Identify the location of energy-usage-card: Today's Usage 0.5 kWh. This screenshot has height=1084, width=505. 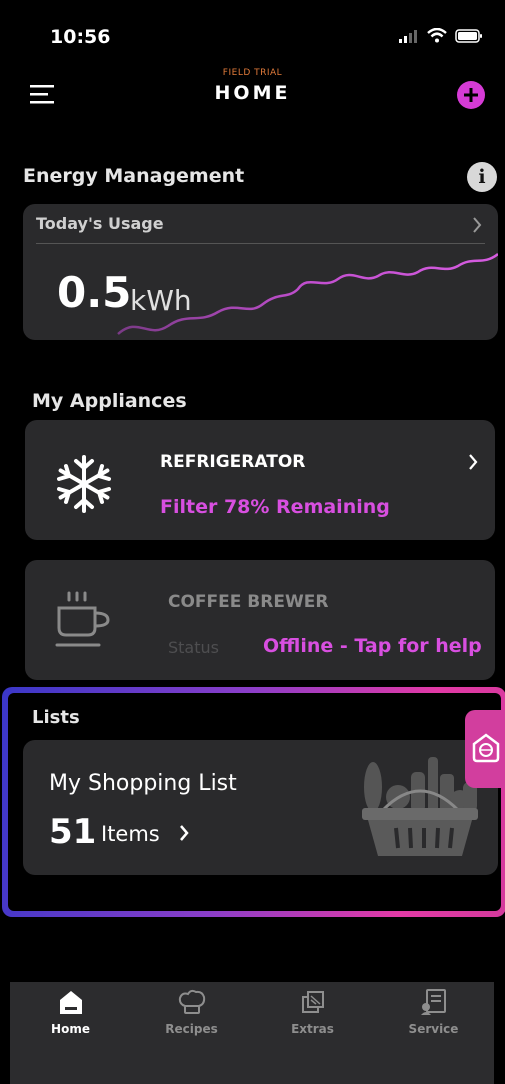
(260, 272).